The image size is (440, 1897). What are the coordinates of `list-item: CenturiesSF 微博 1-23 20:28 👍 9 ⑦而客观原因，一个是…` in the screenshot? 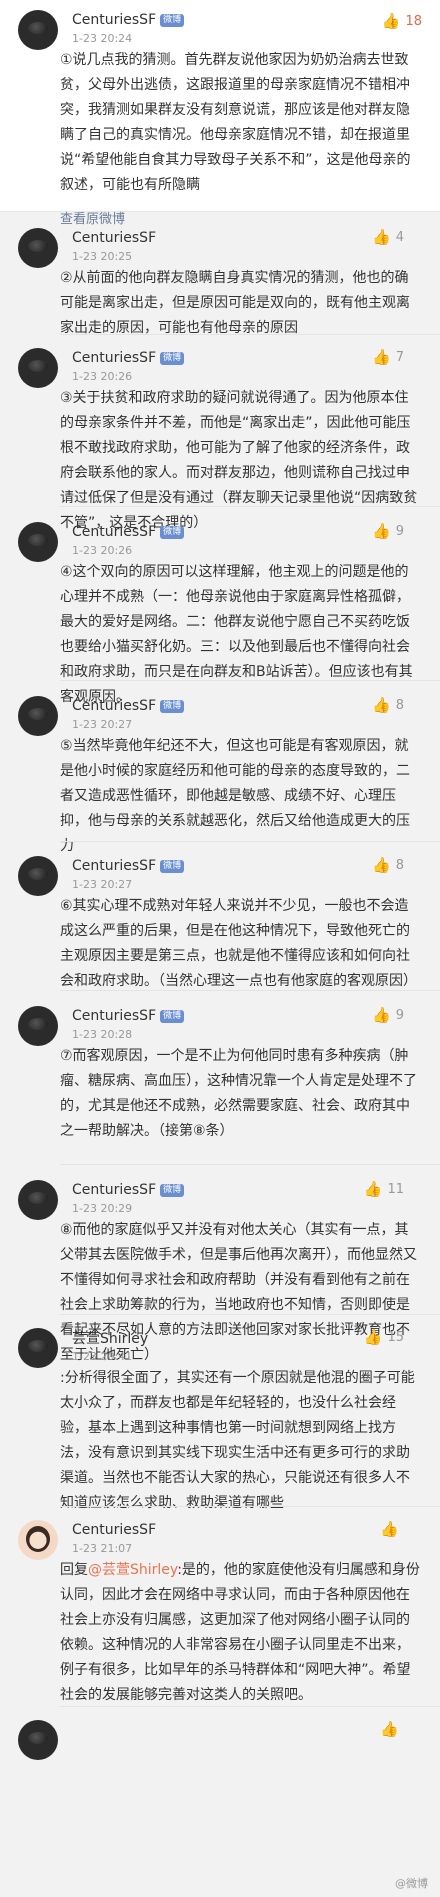 It's located at (220, 1075).